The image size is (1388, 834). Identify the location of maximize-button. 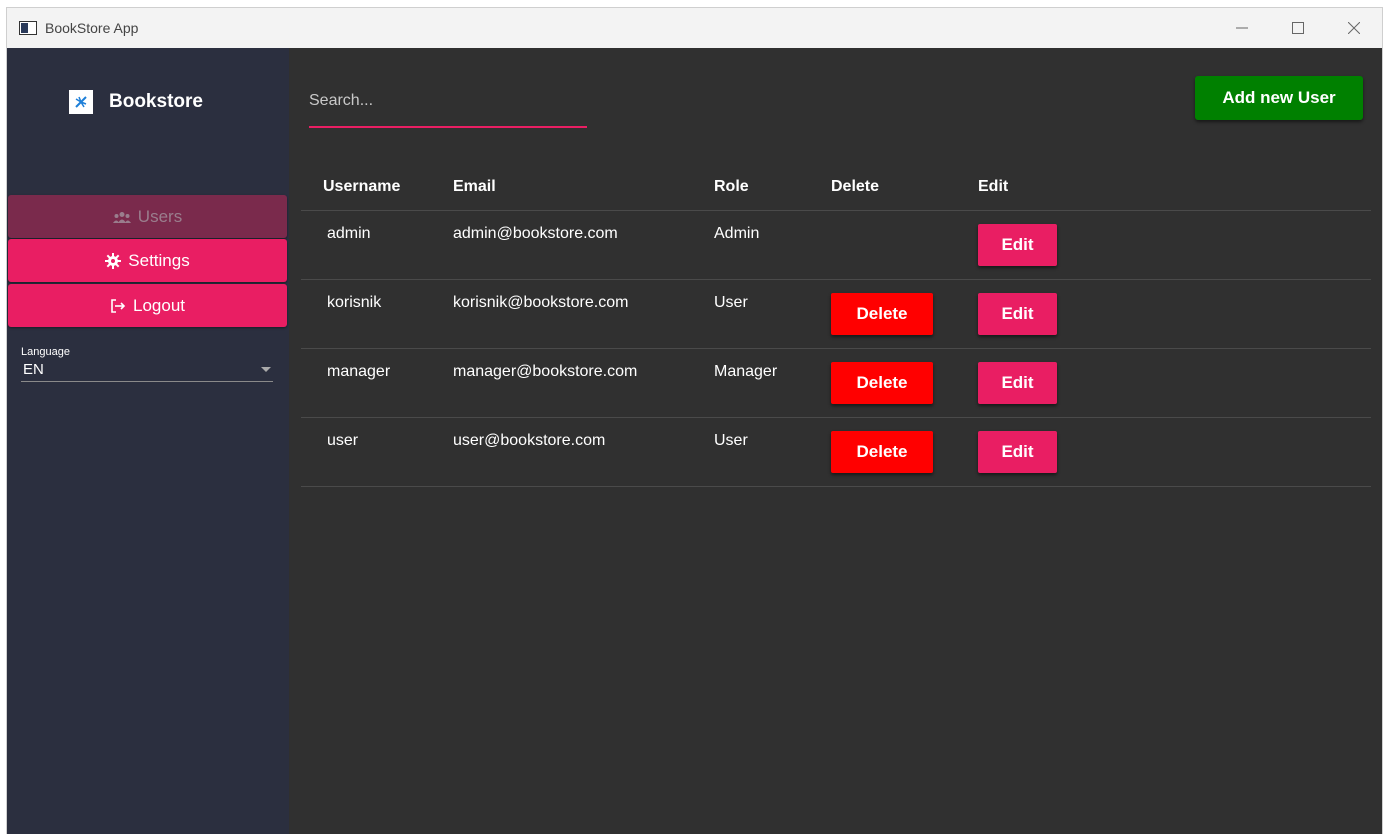
(1298, 28).